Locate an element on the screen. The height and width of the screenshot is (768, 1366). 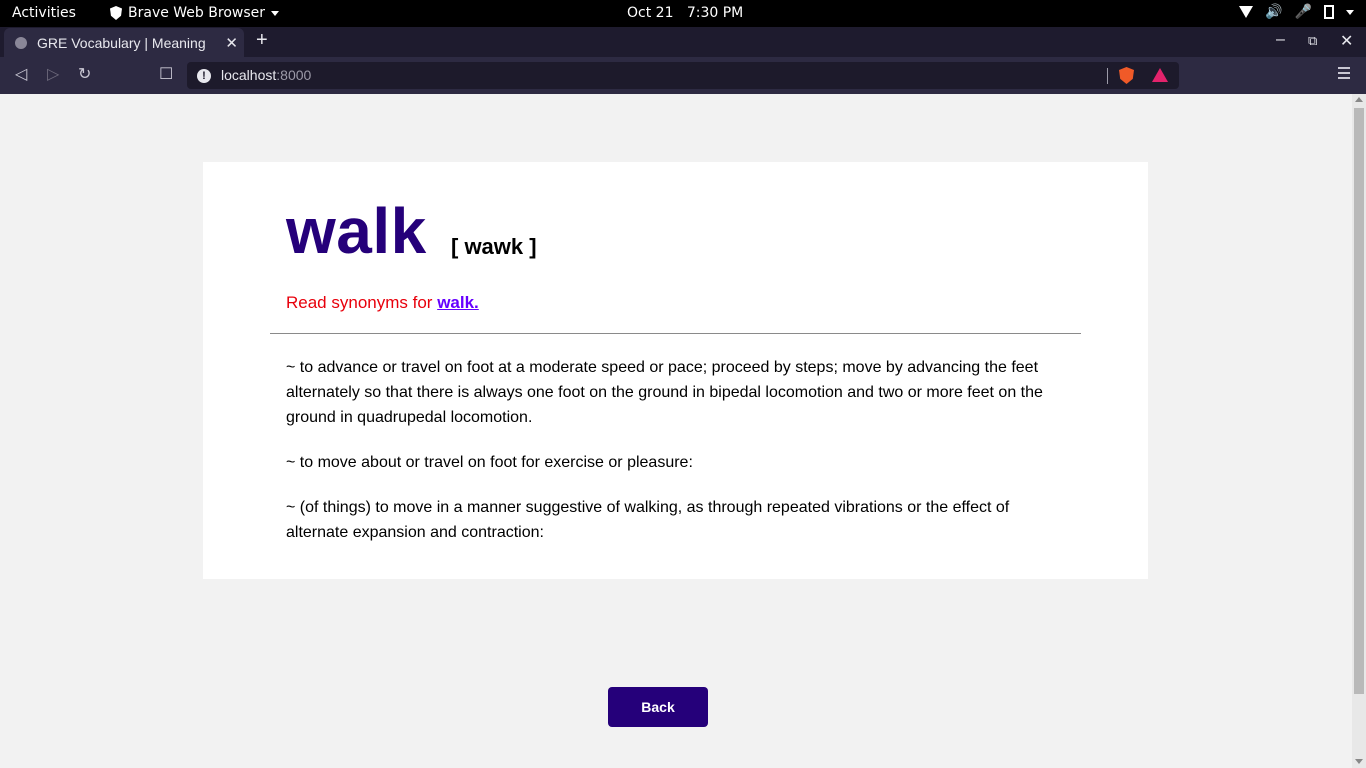
menu-icon is located at coordinates (1344, 74).